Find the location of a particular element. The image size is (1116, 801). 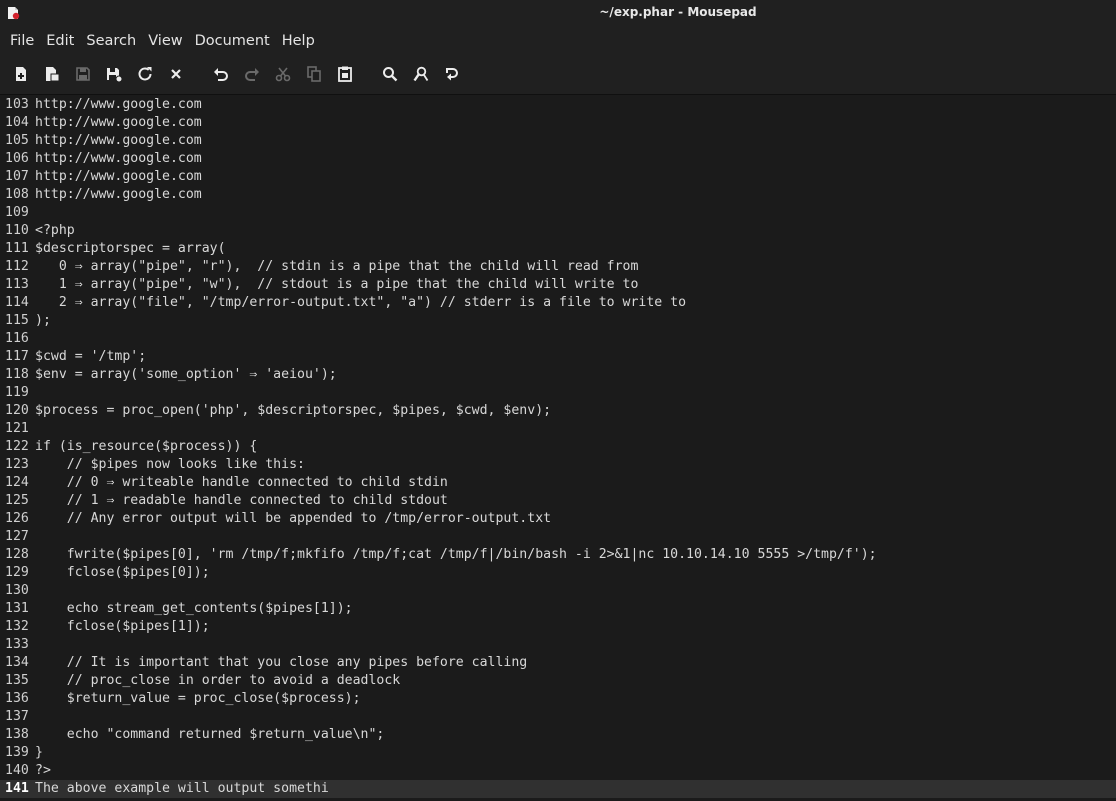

line-text: $env = array('some_option' ⇒ 'aeiou'); is located at coordinates (186, 375).